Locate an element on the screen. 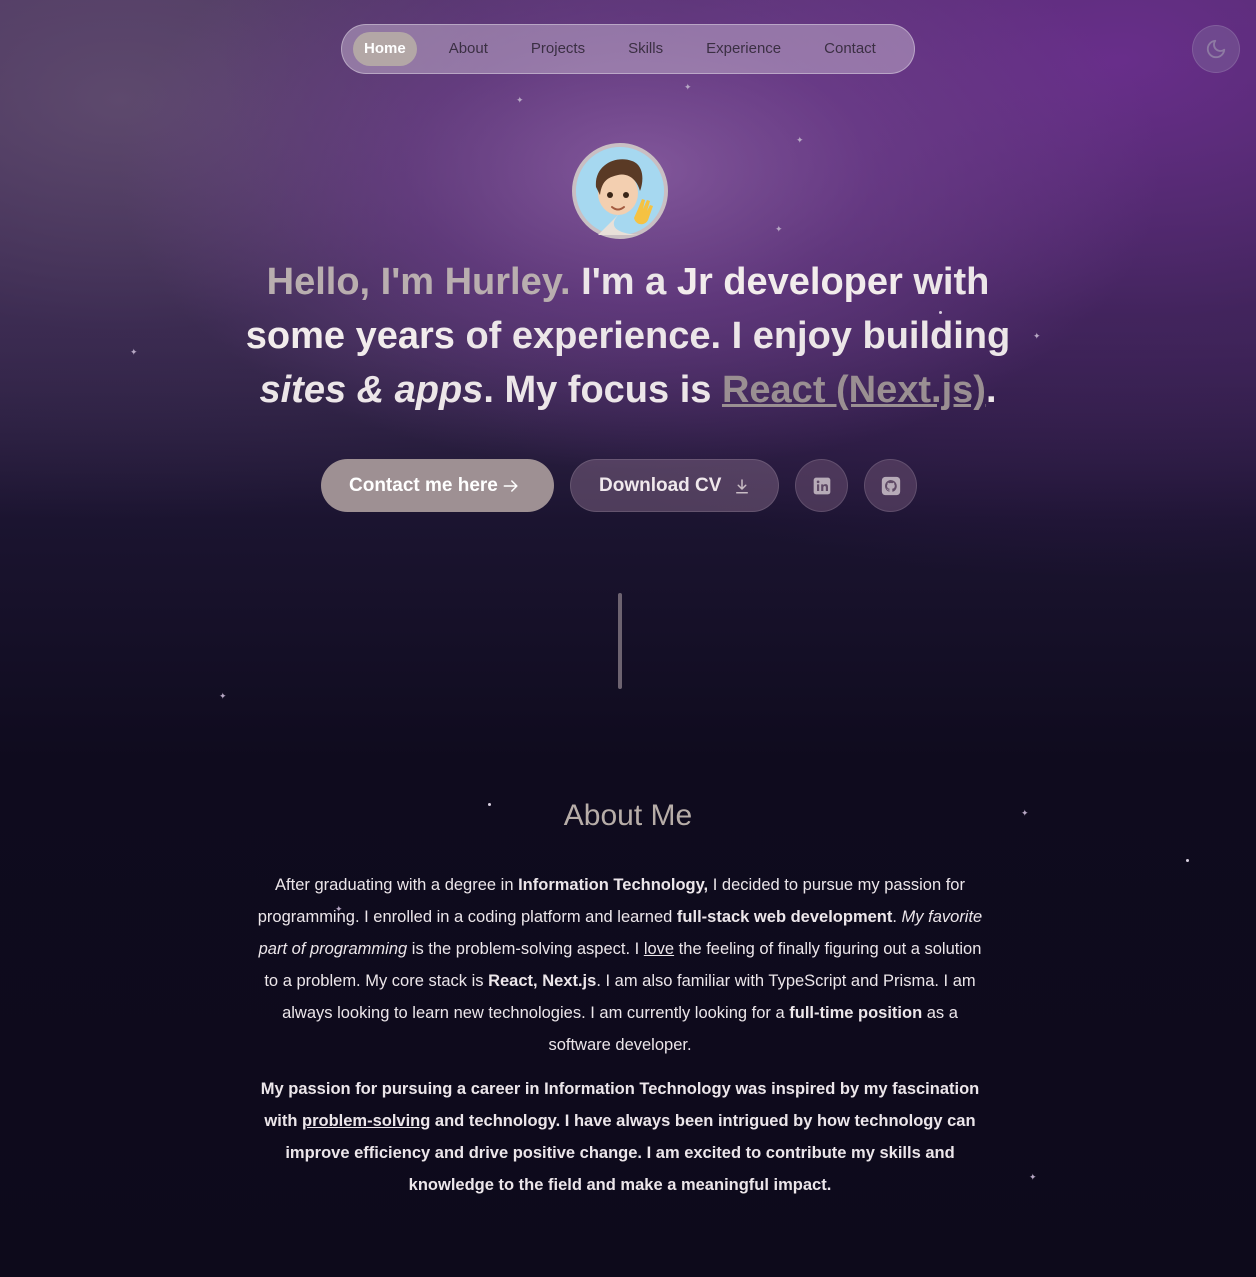 The height and width of the screenshot is (1277, 1256). about-text-underline: love is located at coordinates (659, 949).